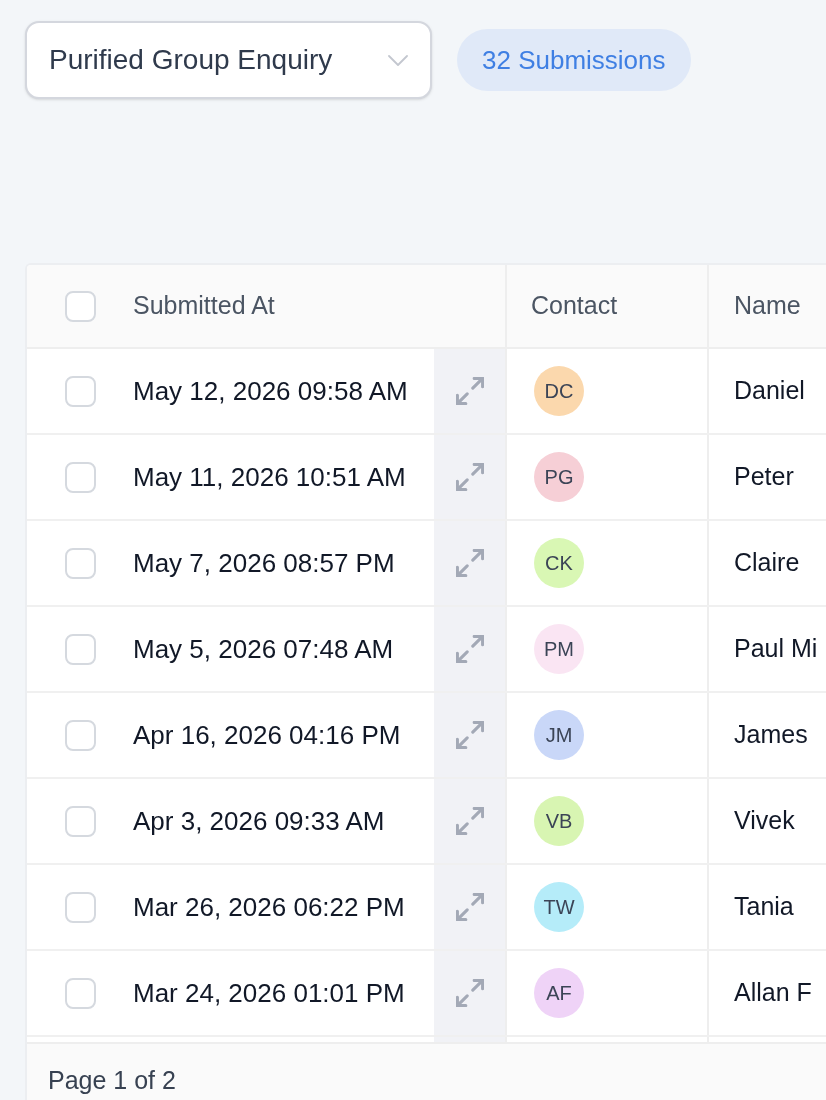 This screenshot has width=826, height=1100. What do you see at coordinates (559, 477) in the screenshot?
I see `contact-avatar: PG` at bounding box center [559, 477].